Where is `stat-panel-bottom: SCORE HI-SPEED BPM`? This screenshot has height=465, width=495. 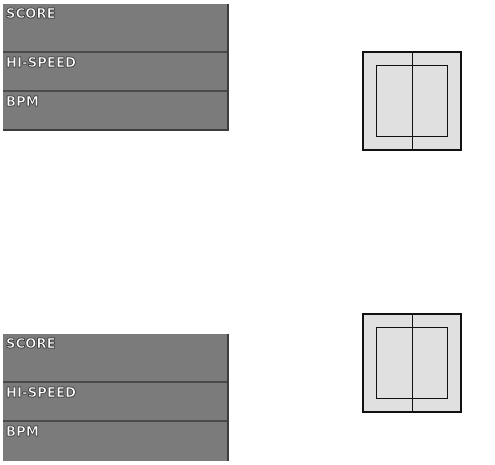 stat-panel-bottom: SCORE HI-SPEED BPM is located at coordinates (116, 397).